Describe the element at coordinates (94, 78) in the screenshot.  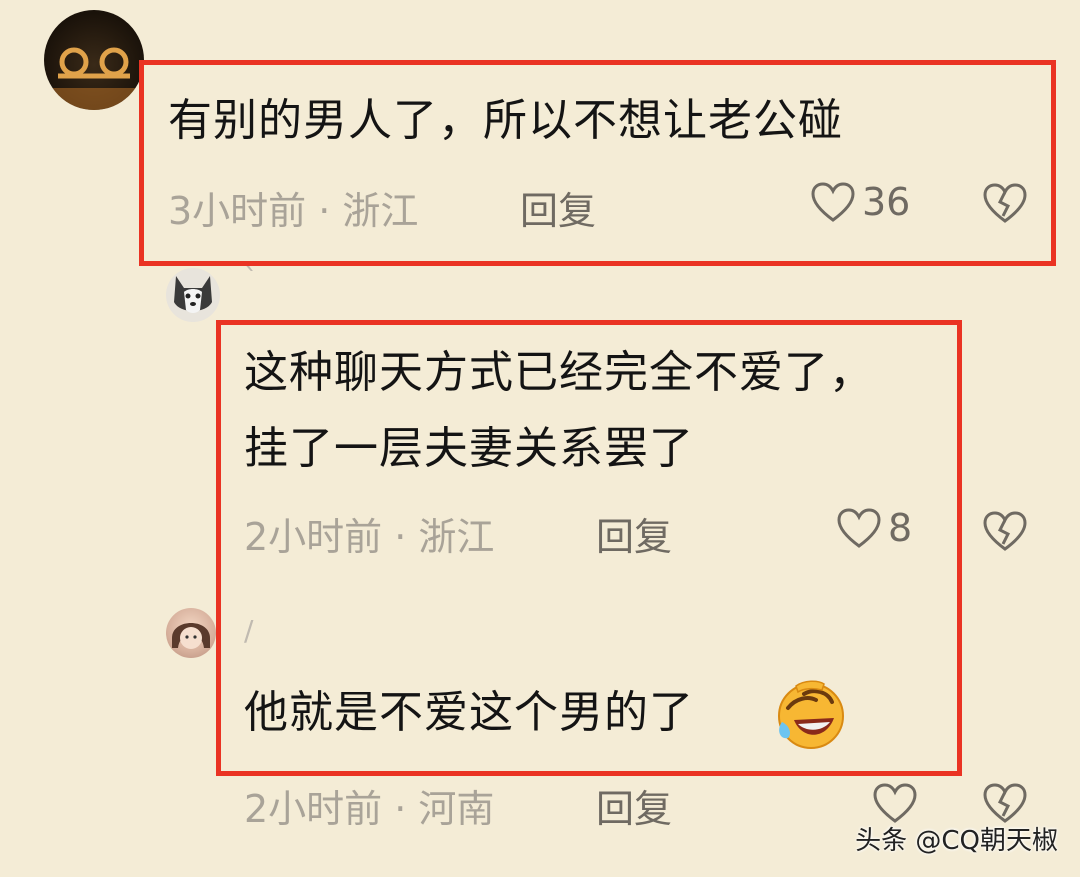
I see `avatar-image-icon` at that location.